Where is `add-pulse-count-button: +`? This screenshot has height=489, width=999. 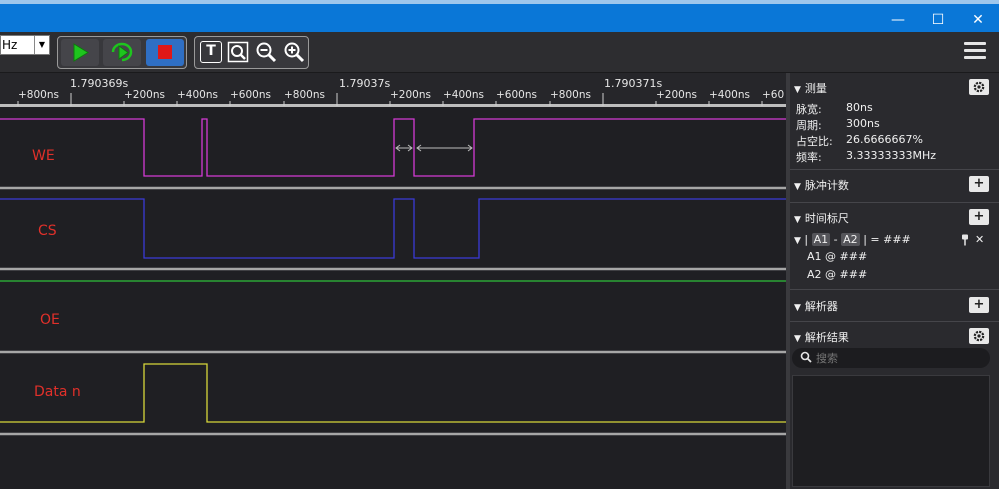 add-pulse-count-button: + is located at coordinates (979, 184).